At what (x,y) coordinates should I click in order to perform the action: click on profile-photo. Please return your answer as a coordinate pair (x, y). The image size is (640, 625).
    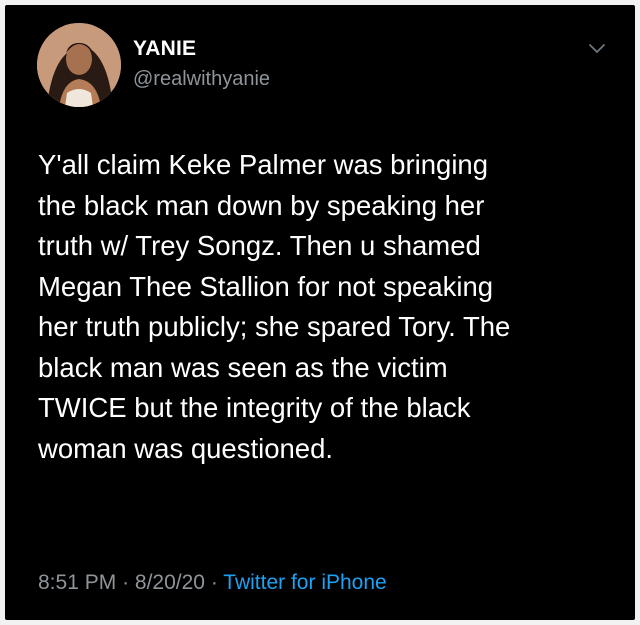
    Looking at the image, I should click on (79, 65).